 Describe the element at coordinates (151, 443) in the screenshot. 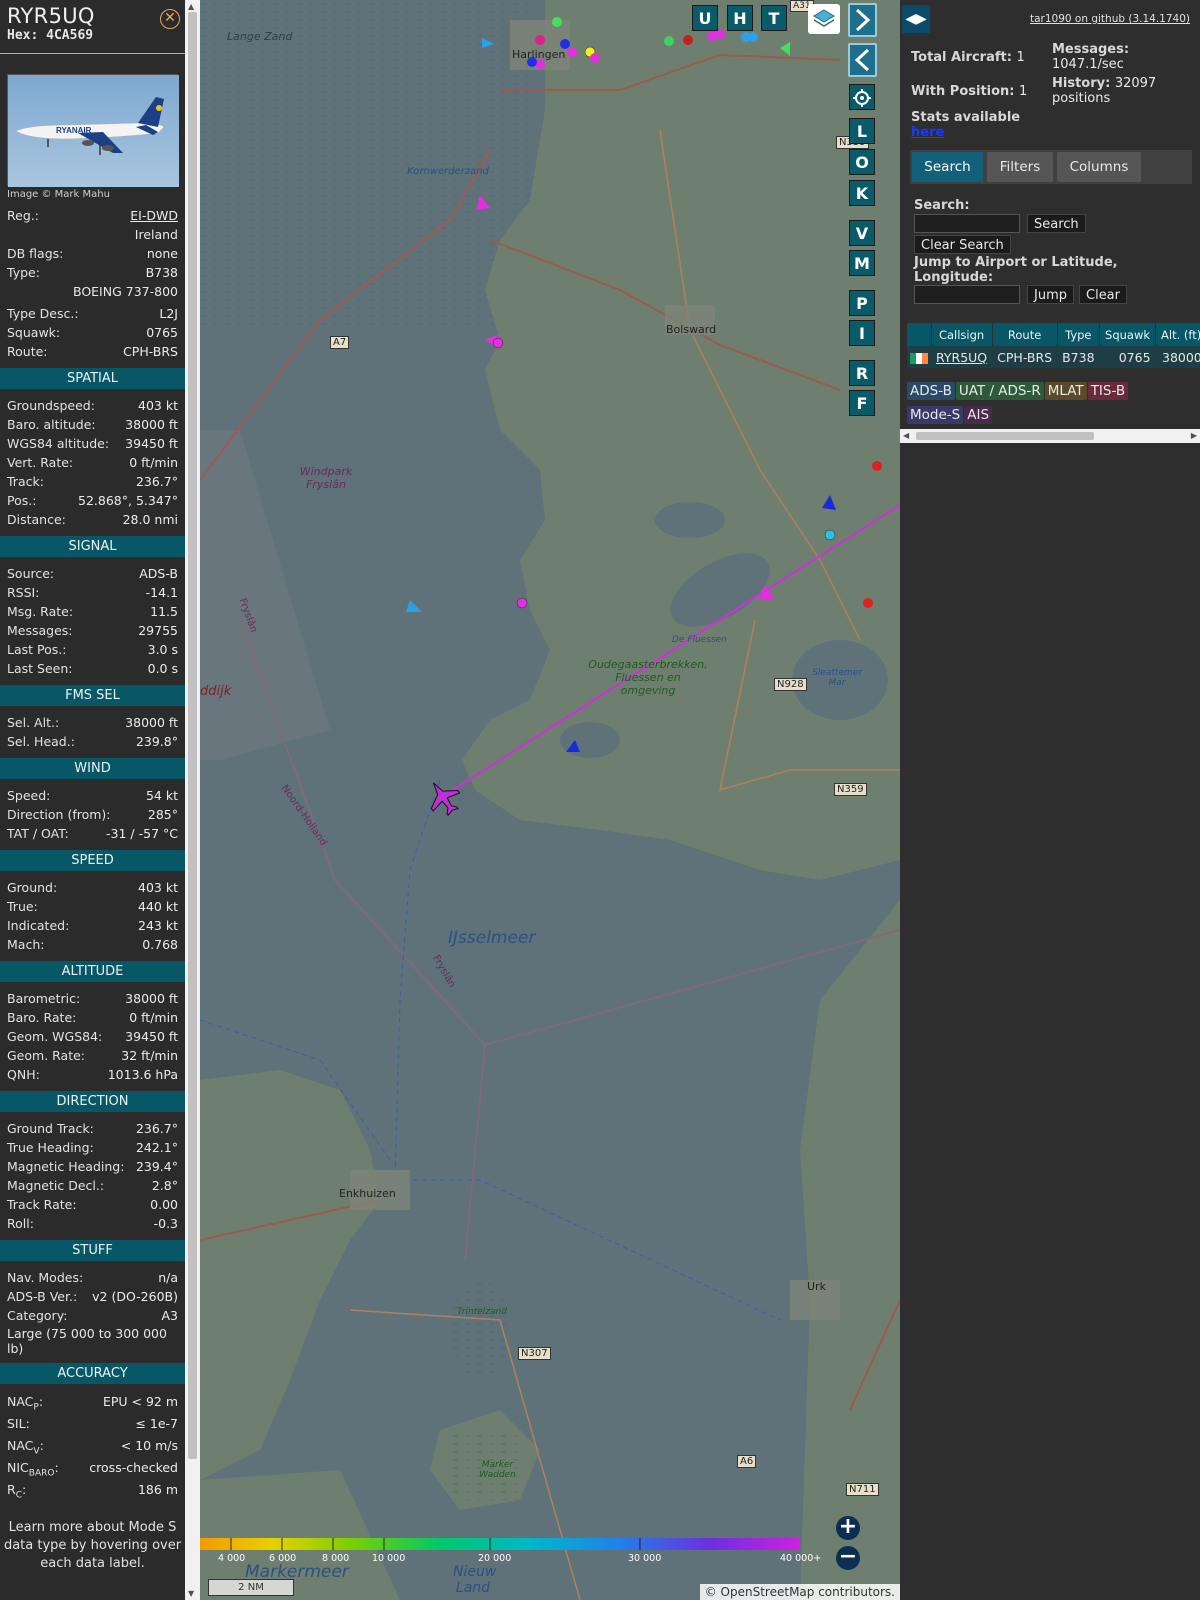

I see `spatial-value: 39450 ft` at that location.